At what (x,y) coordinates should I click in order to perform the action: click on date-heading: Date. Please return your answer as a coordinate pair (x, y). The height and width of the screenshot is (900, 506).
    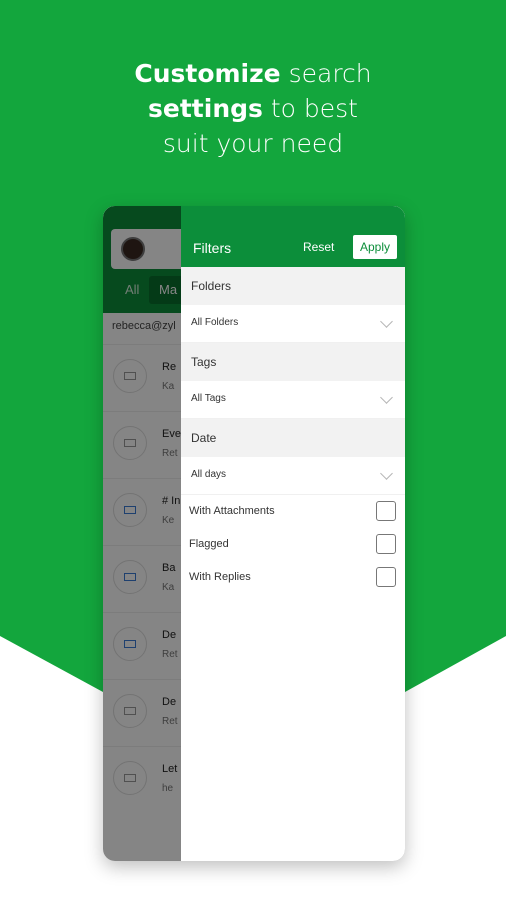
    Looking at the image, I should click on (293, 438).